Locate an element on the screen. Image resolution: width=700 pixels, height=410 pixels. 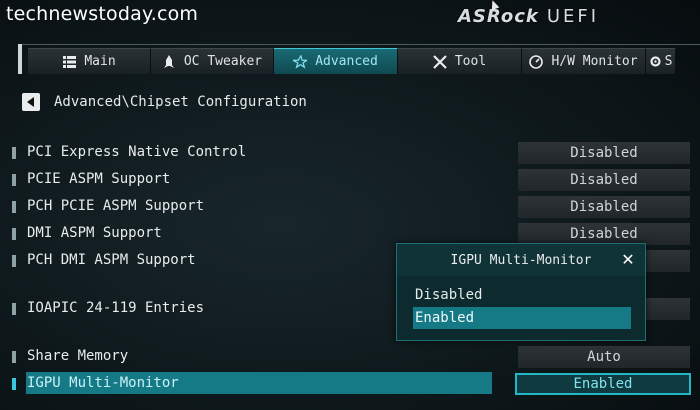
tab-advanced: Advanced is located at coordinates (336, 61).